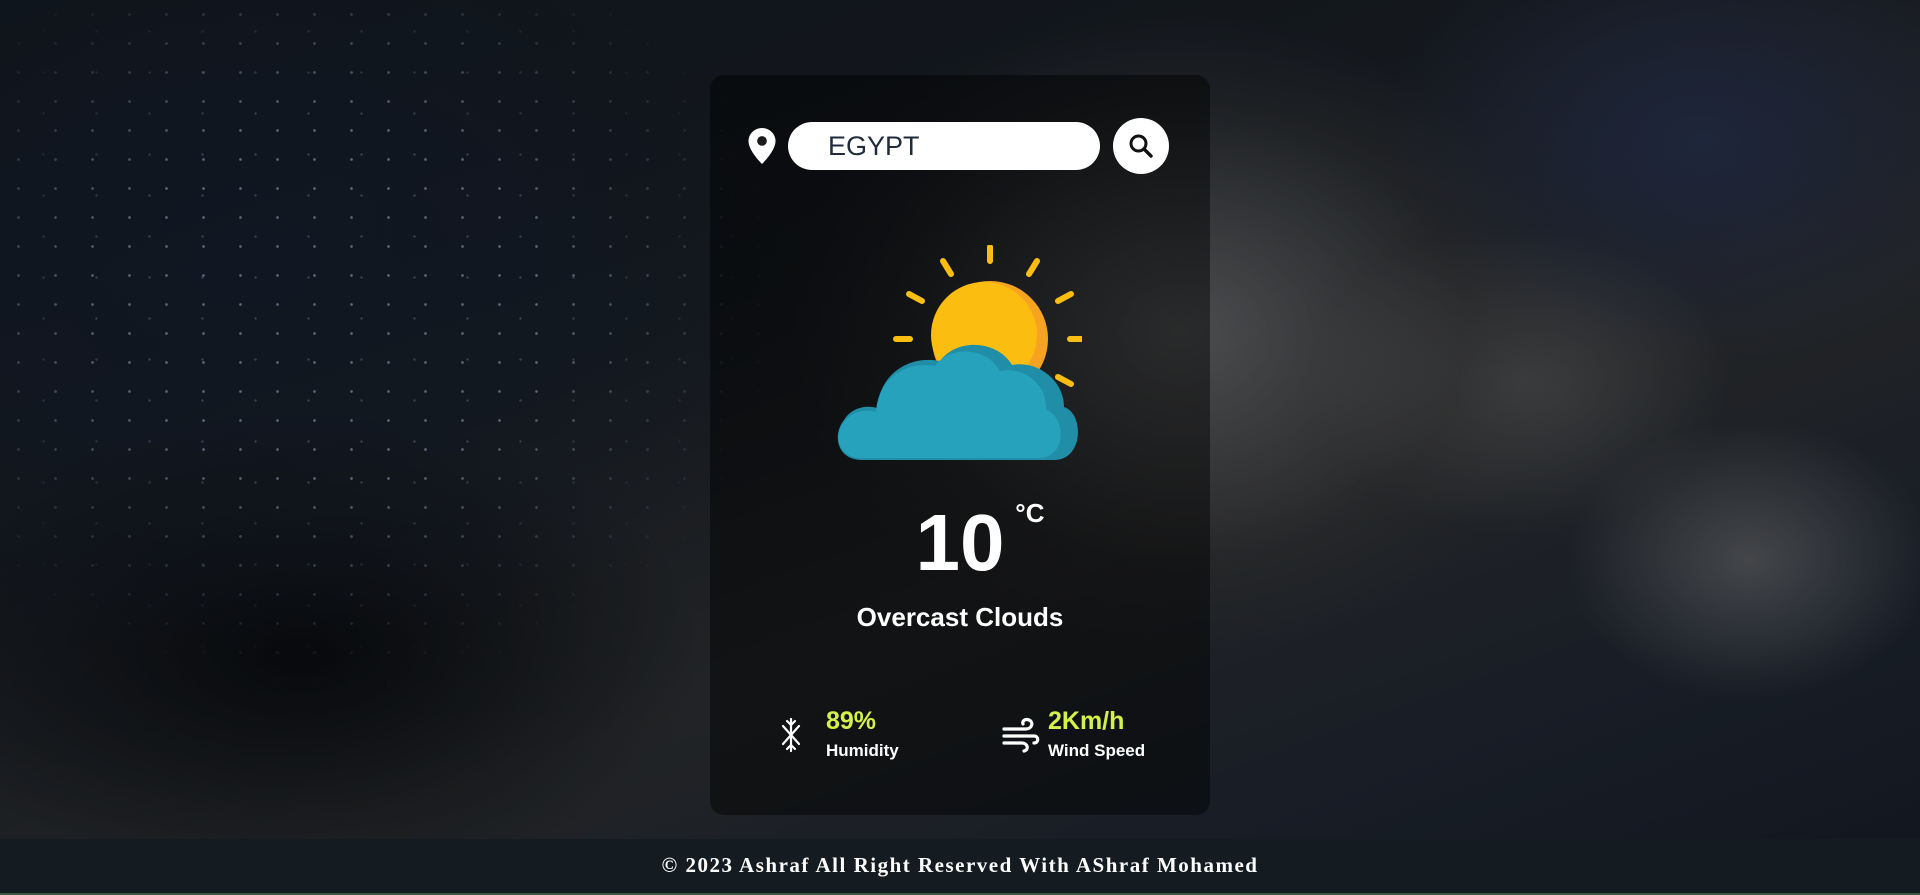 This screenshot has width=1920, height=895. What do you see at coordinates (851, 721) in the screenshot?
I see `humidity-value: 89%` at bounding box center [851, 721].